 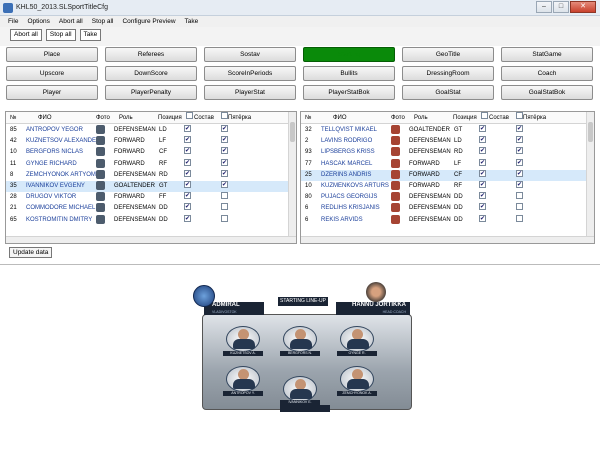 What do you see at coordinates (151, 164) in the screenshot?
I see `table-row: 11 GYNGE RICHARD FORWARD RF ✔ ✔` at bounding box center [151, 164].